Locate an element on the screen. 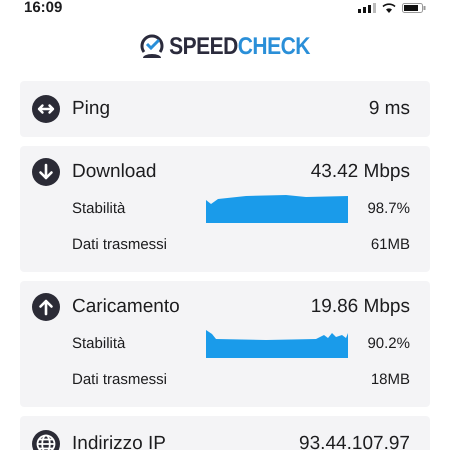  wifi-icon is located at coordinates (389, 8).